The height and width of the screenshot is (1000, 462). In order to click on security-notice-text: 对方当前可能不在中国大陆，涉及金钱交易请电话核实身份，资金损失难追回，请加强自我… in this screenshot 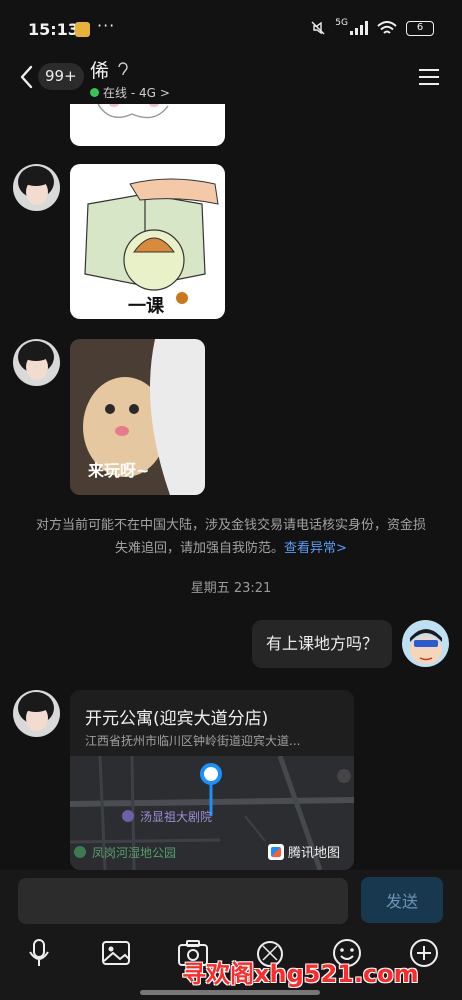, I will do `click(230, 537)`.